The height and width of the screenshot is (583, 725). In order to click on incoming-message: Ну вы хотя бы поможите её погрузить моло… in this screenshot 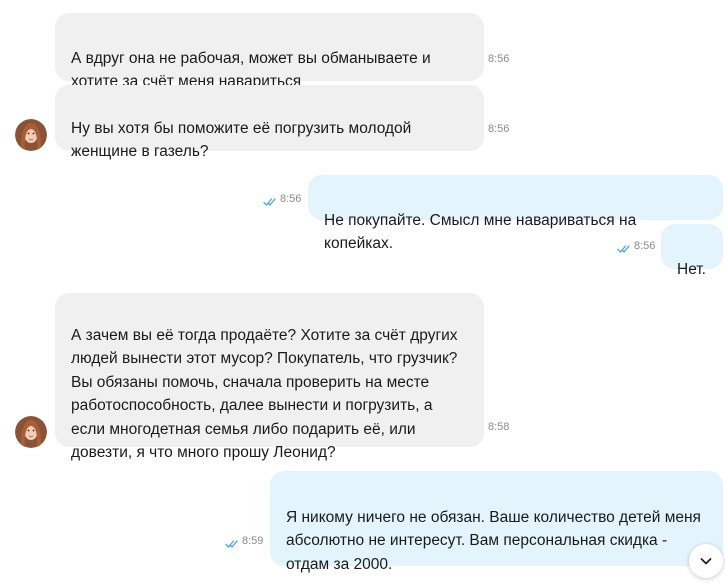, I will do `click(269, 122)`.